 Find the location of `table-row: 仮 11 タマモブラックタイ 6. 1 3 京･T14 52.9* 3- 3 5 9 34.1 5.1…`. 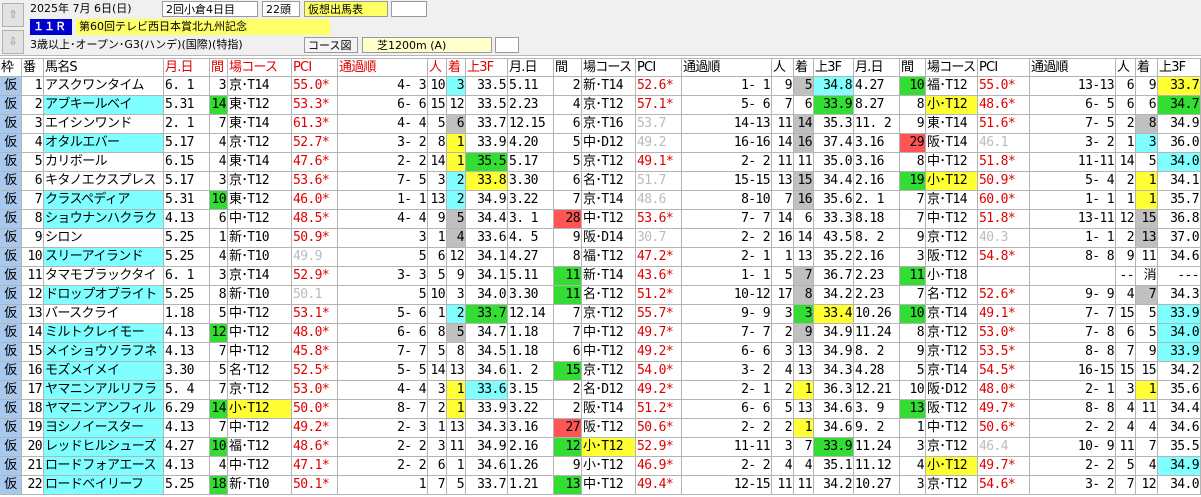

table-row: 仮 11 タマモブラックタイ 6. 1 3 京･T14 52.9* 3- 3 5 9 34.1 5.1… is located at coordinates (600, 276).